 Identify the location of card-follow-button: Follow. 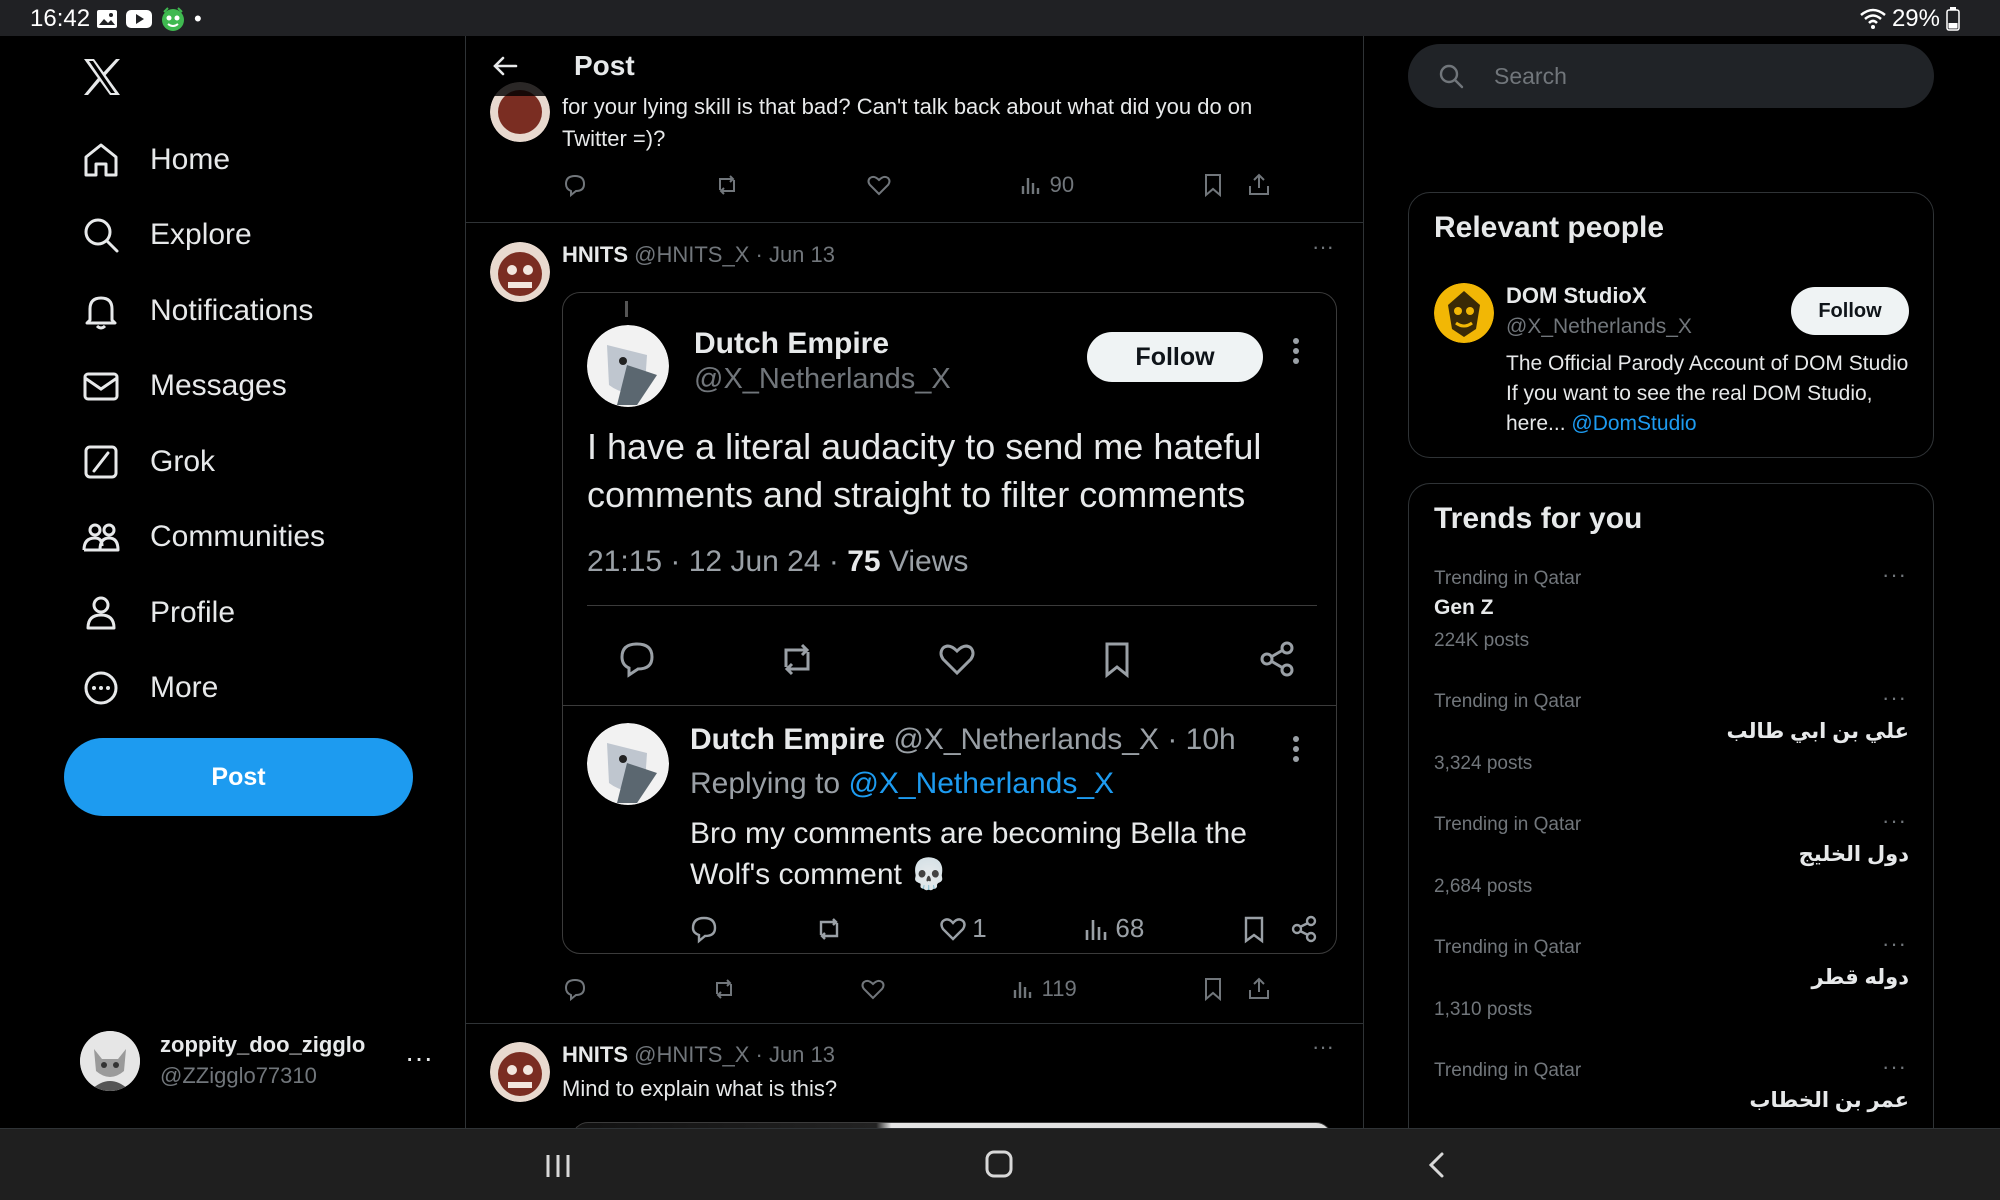
(1175, 357).